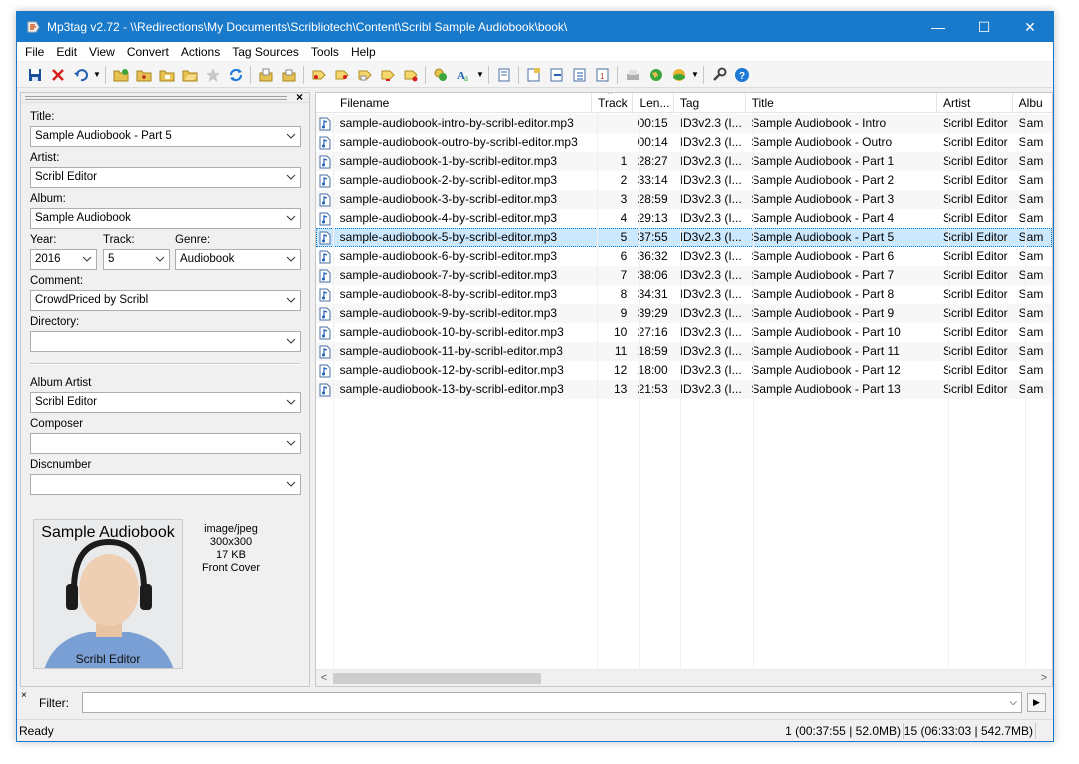 This screenshot has width=1079, height=764. What do you see at coordinates (841, 103) in the screenshot?
I see `column-title: Title` at bounding box center [841, 103].